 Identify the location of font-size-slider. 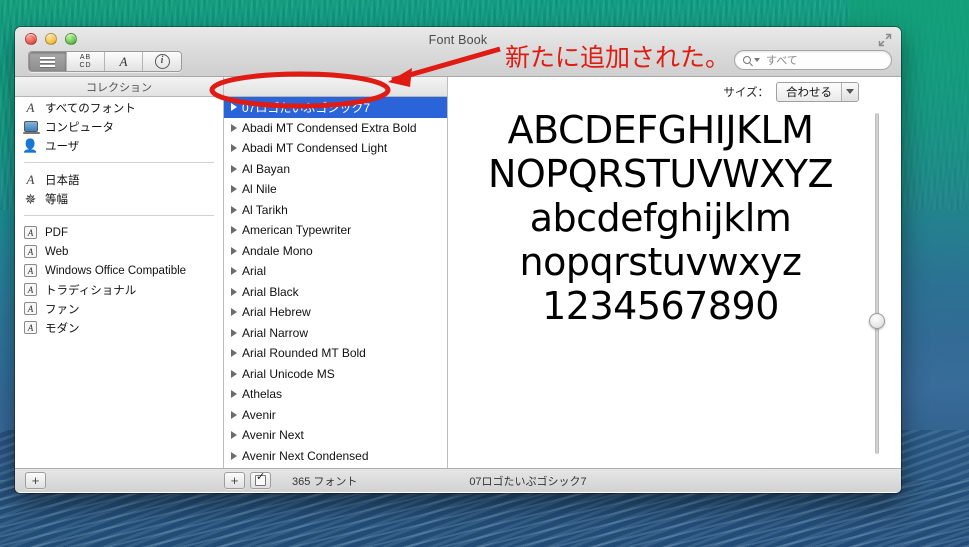
(877, 283).